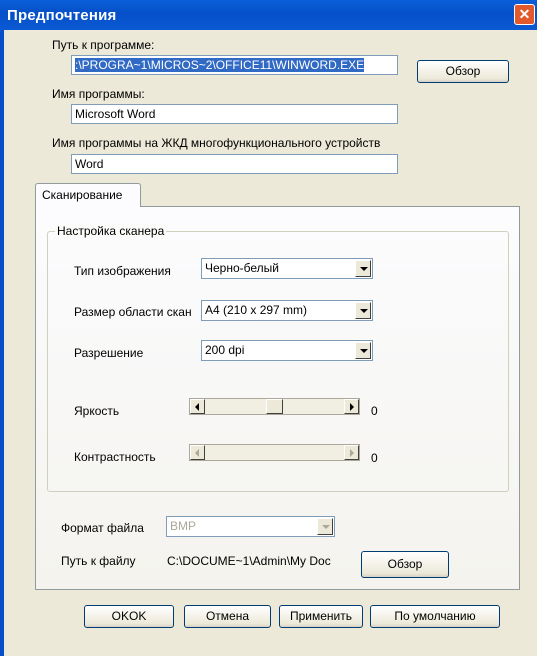  I want to click on program-name-label: Имя программы:, so click(98, 94).